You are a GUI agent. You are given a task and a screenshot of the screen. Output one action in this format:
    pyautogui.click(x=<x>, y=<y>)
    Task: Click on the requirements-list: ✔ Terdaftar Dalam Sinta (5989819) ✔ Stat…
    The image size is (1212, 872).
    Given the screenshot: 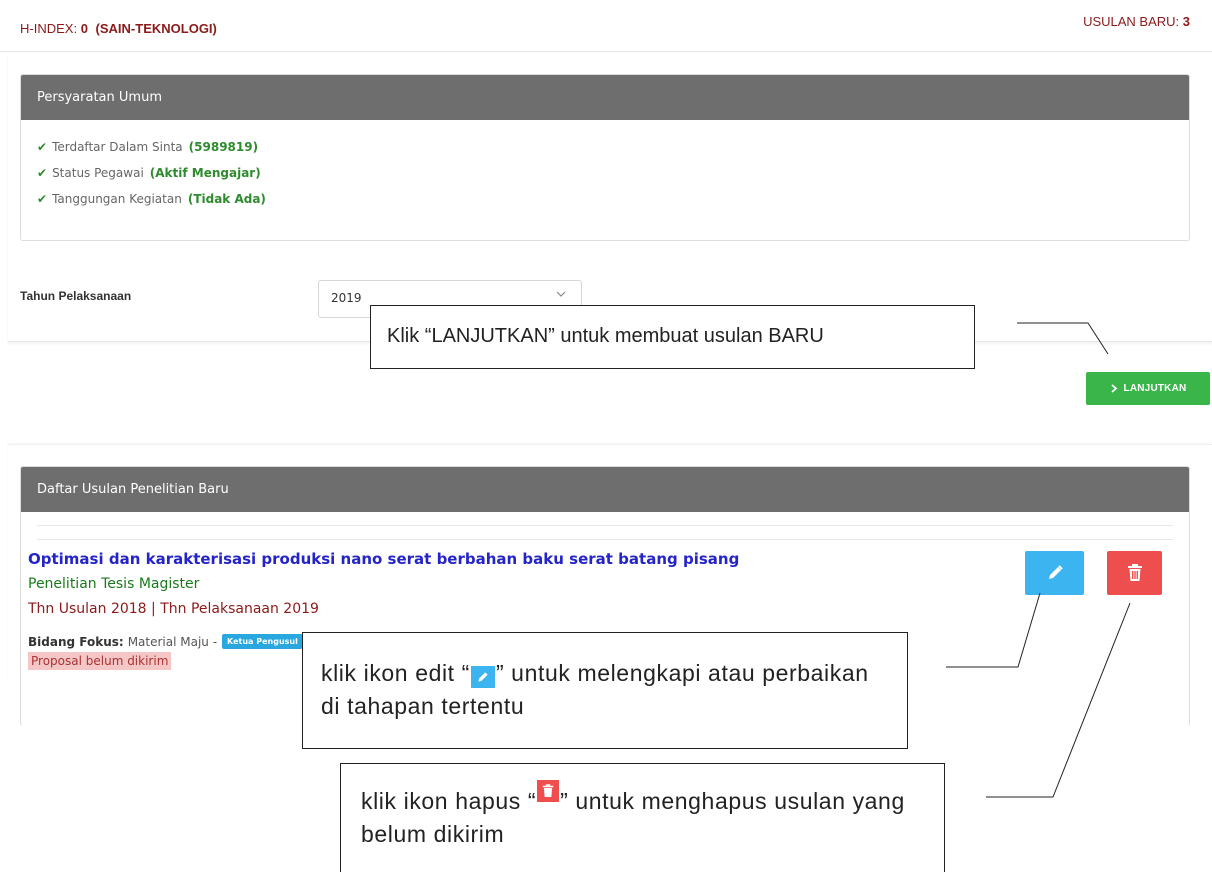 What is the action you would take?
    pyautogui.click(x=605, y=175)
    